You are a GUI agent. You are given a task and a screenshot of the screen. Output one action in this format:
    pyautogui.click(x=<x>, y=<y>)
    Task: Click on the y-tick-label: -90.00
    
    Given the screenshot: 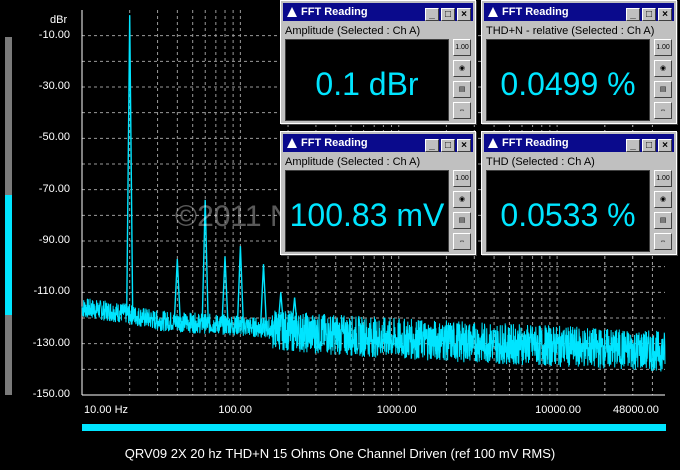 What is the action you would take?
    pyautogui.click(x=54, y=240)
    